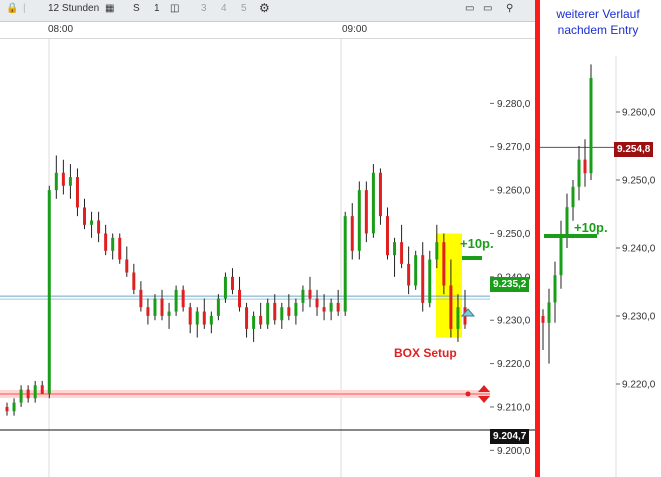 The height and width of the screenshot is (477, 661). I want to click on y-tick-label: 9.240,0, so click(639, 249).